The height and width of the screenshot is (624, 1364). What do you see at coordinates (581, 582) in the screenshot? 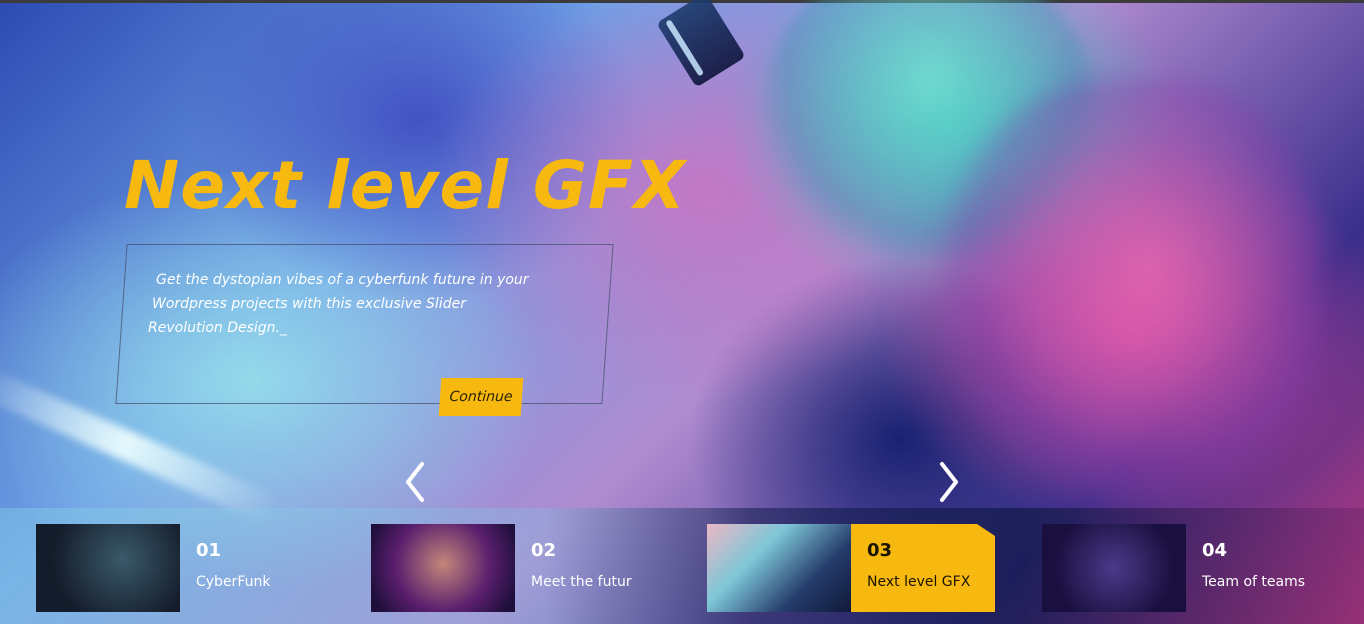
I see `thumbnail-label: Meet the futur` at bounding box center [581, 582].